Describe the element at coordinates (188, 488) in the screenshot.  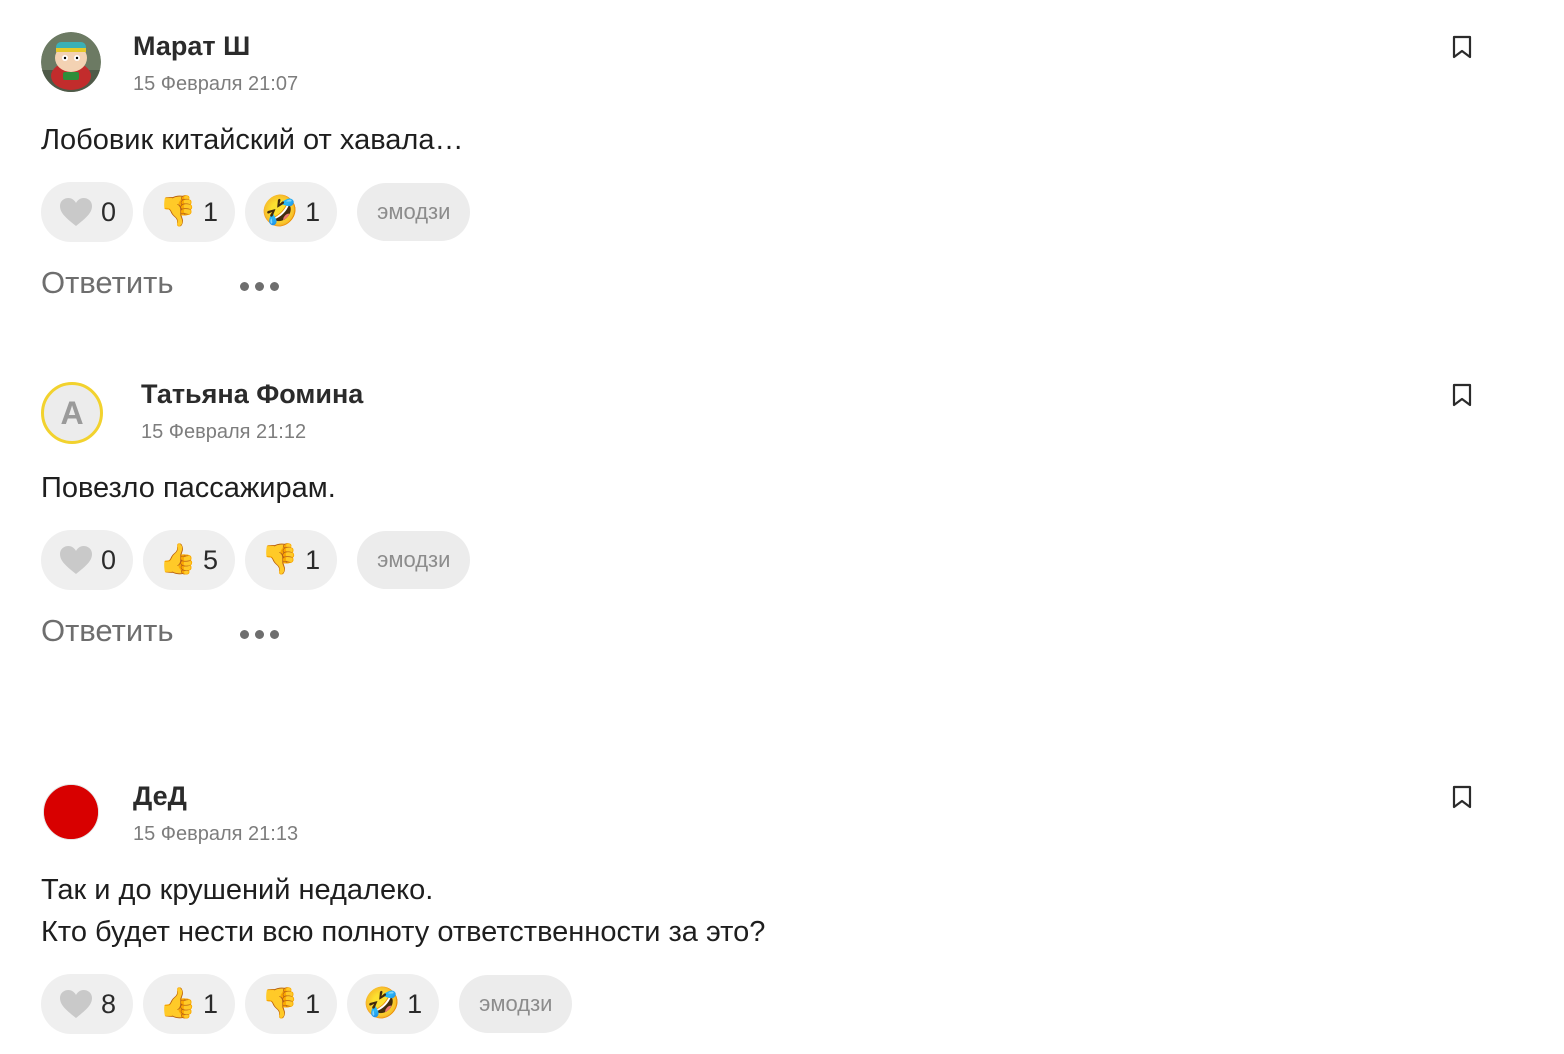
I see `comment-text: Повезло пассажирам.` at that location.